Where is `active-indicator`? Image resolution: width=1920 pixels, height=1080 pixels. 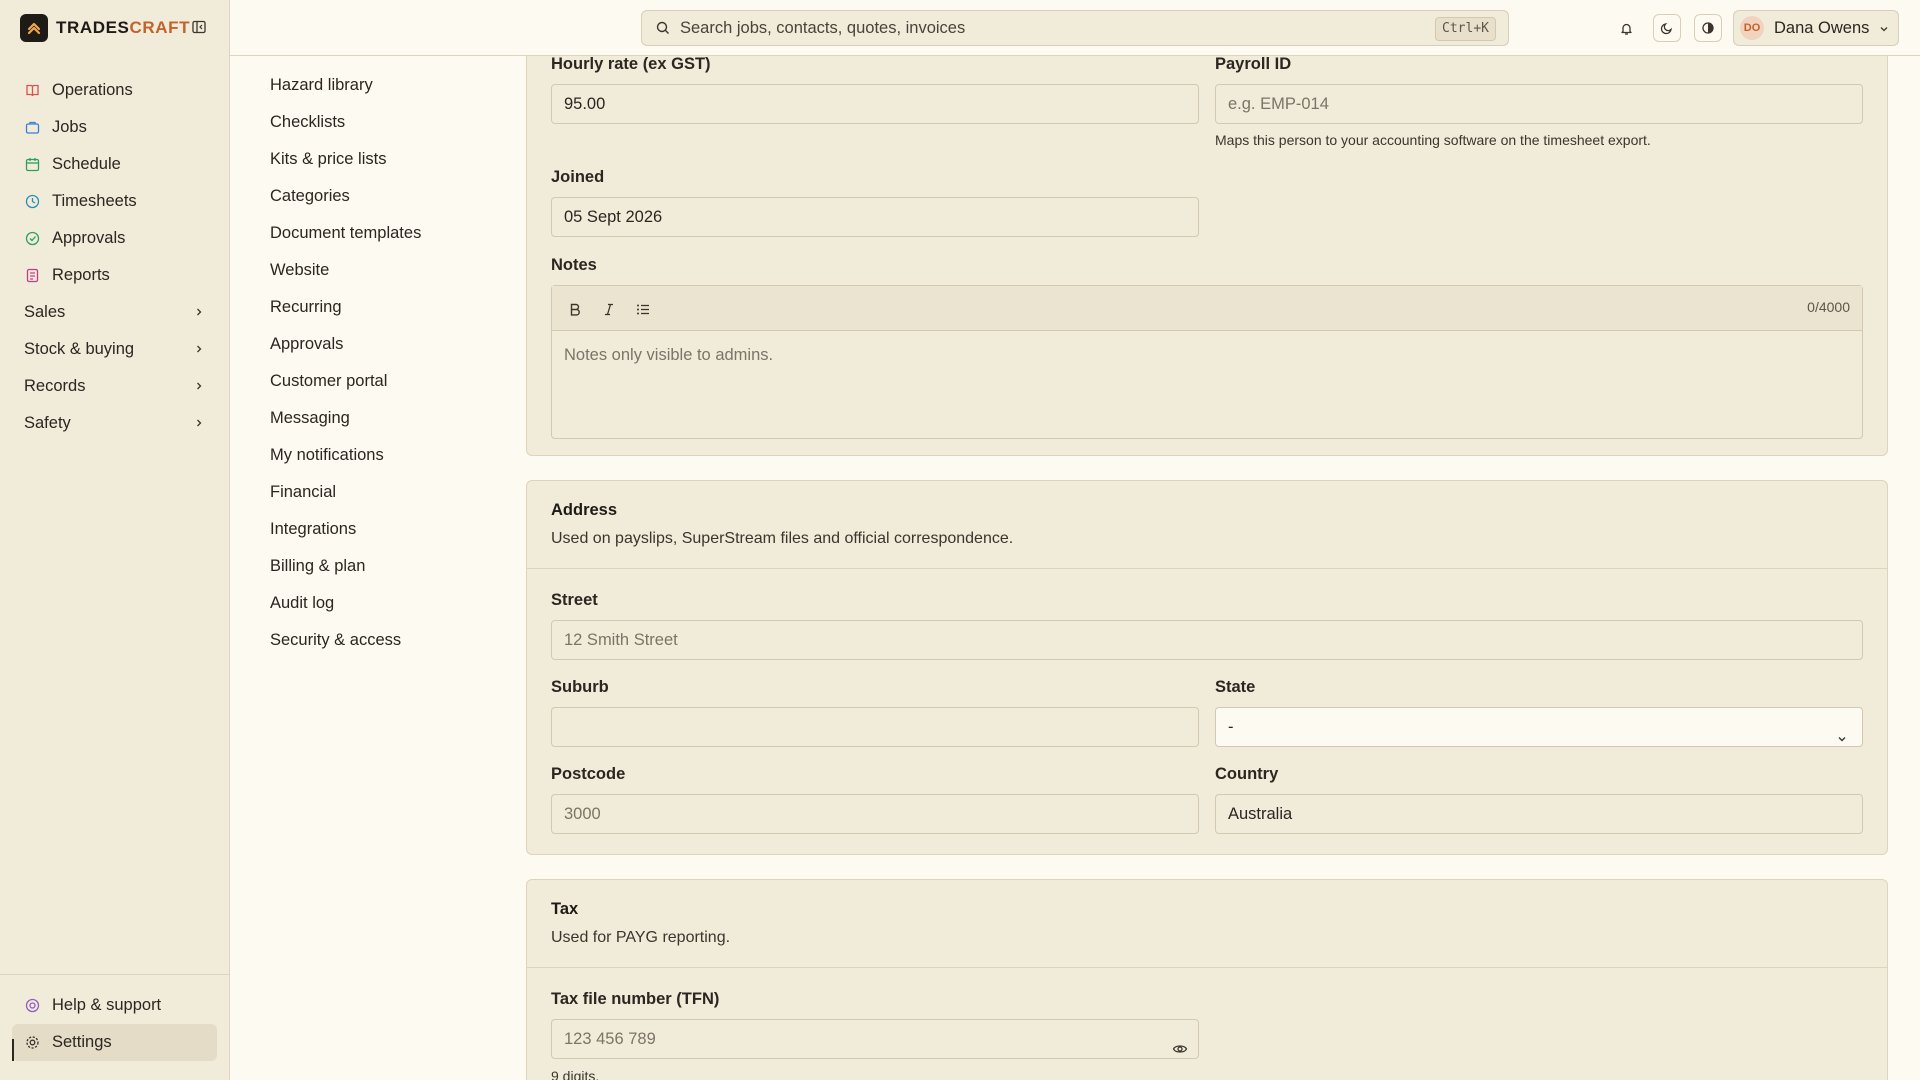
active-indicator is located at coordinates (13, 1050).